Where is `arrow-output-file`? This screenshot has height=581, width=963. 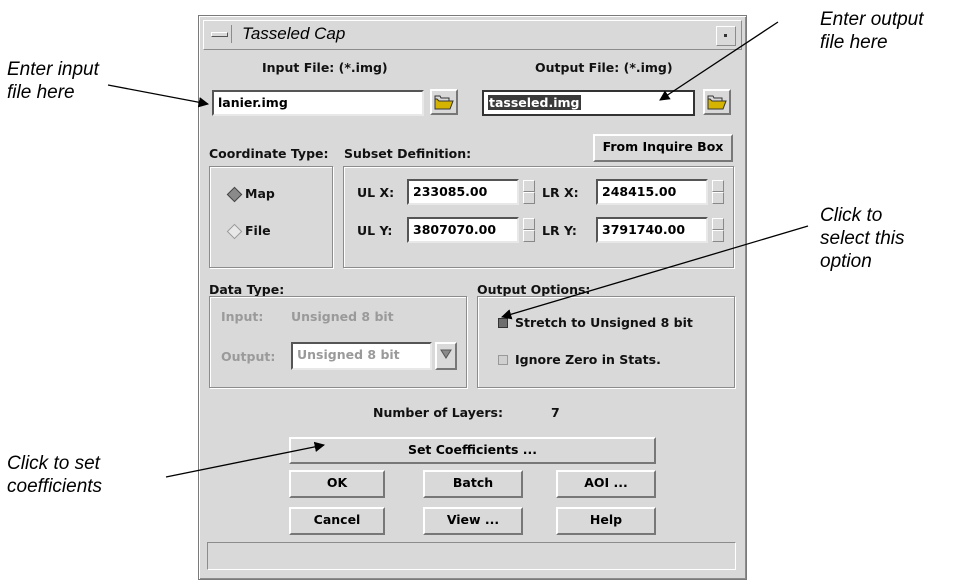
arrow-output-file is located at coordinates (719, 61).